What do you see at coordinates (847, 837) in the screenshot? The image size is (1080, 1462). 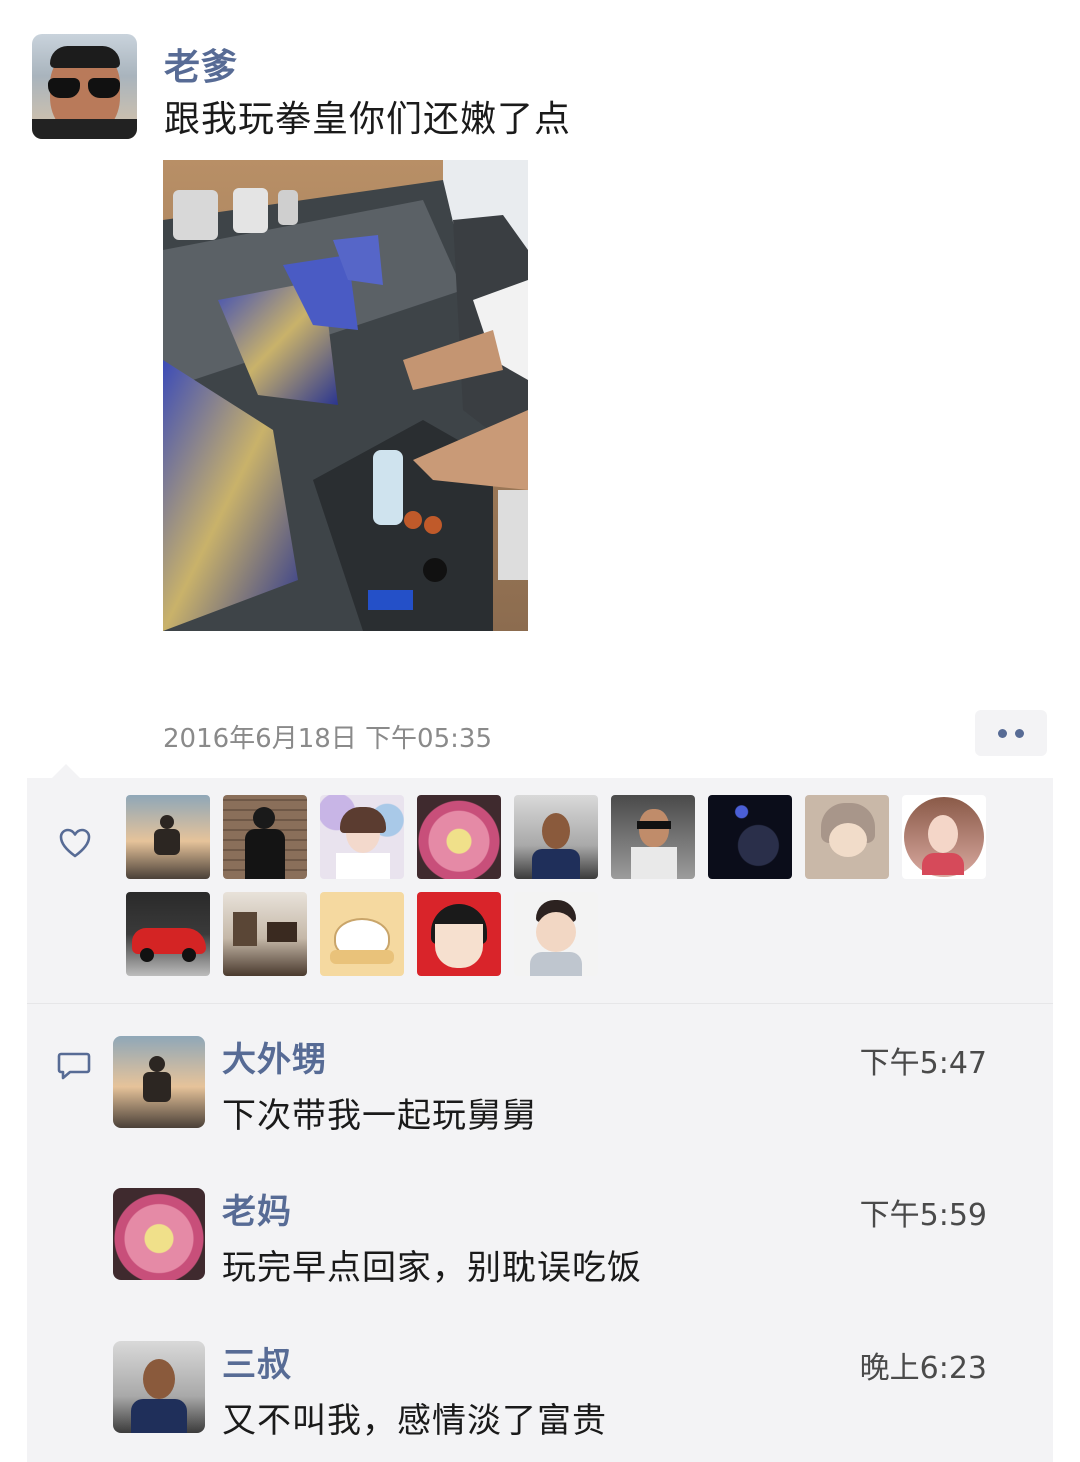 I see `like-avatar-baby-hat` at bounding box center [847, 837].